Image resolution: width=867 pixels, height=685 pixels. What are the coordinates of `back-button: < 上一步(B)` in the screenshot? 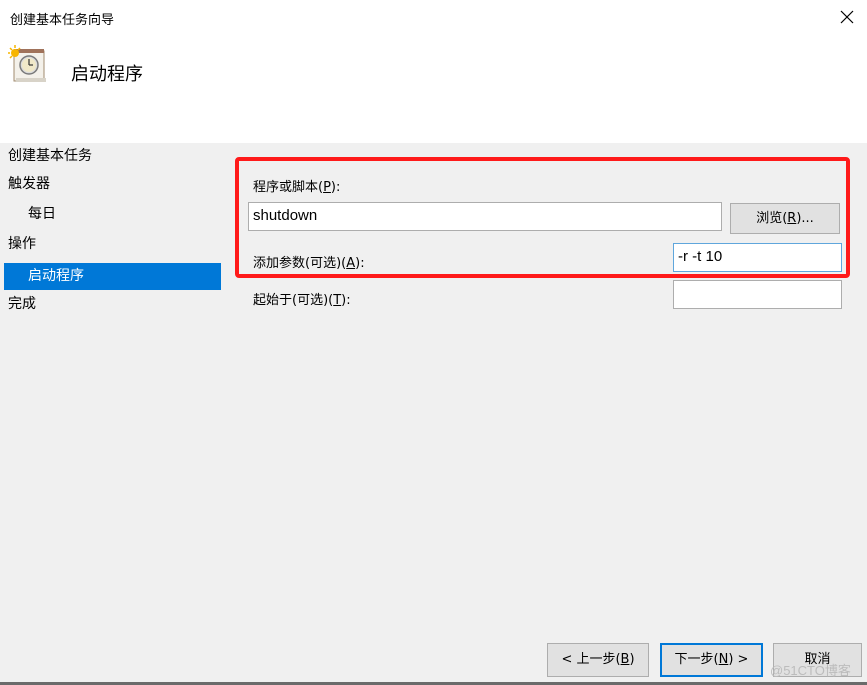 It's located at (598, 660).